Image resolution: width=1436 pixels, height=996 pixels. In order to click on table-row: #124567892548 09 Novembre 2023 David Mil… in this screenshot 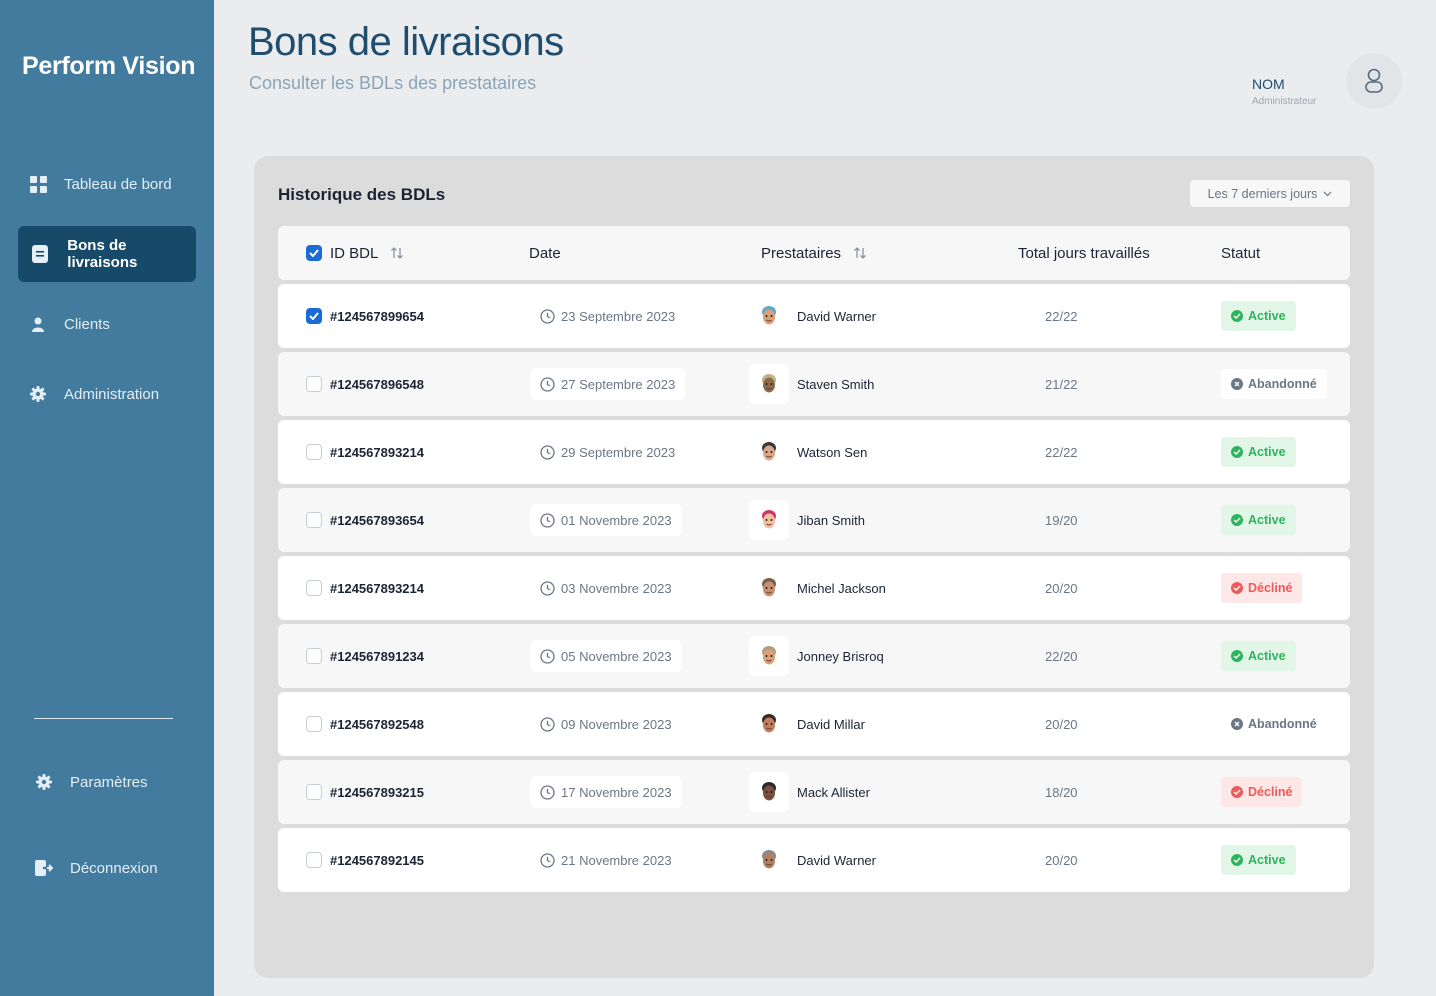, I will do `click(814, 724)`.